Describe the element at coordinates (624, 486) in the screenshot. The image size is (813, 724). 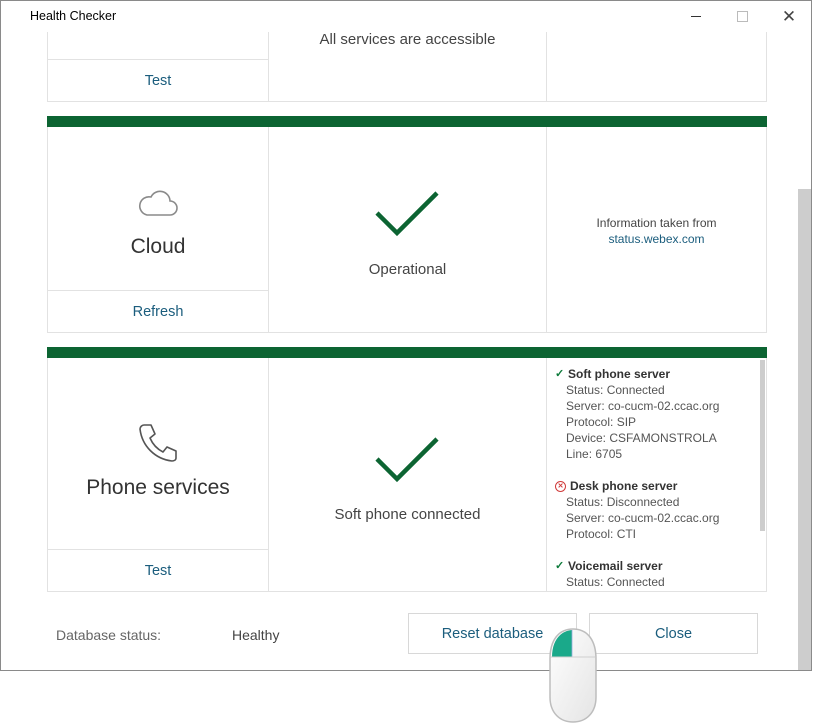
I see `detail-title: Desk phone server` at that location.